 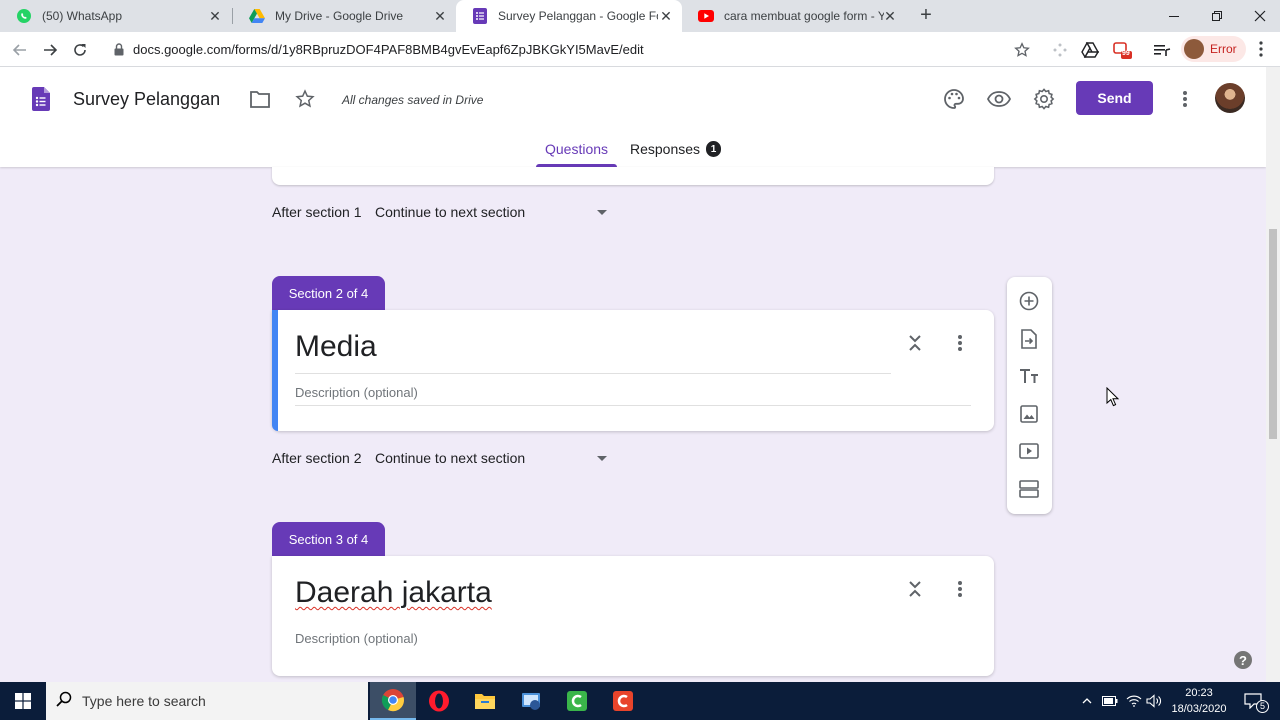 What do you see at coordinates (207, 701) in the screenshot?
I see `taskbar-search-input: Type here to search` at bounding box center [207, 701].